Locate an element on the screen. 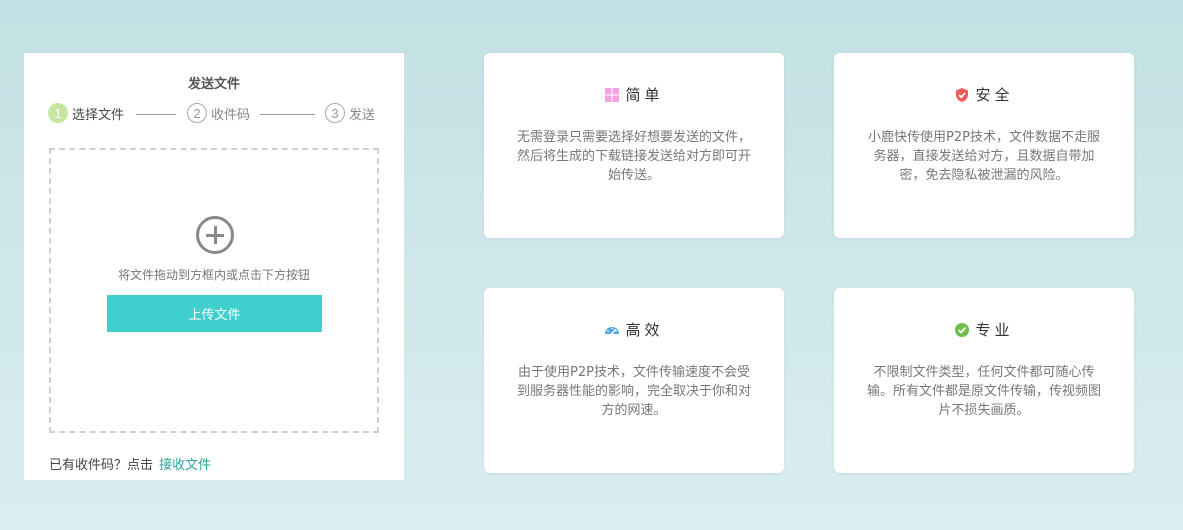 The image size is (1183, 530). step-label: 收件码 is located at coordinates (231, 115).